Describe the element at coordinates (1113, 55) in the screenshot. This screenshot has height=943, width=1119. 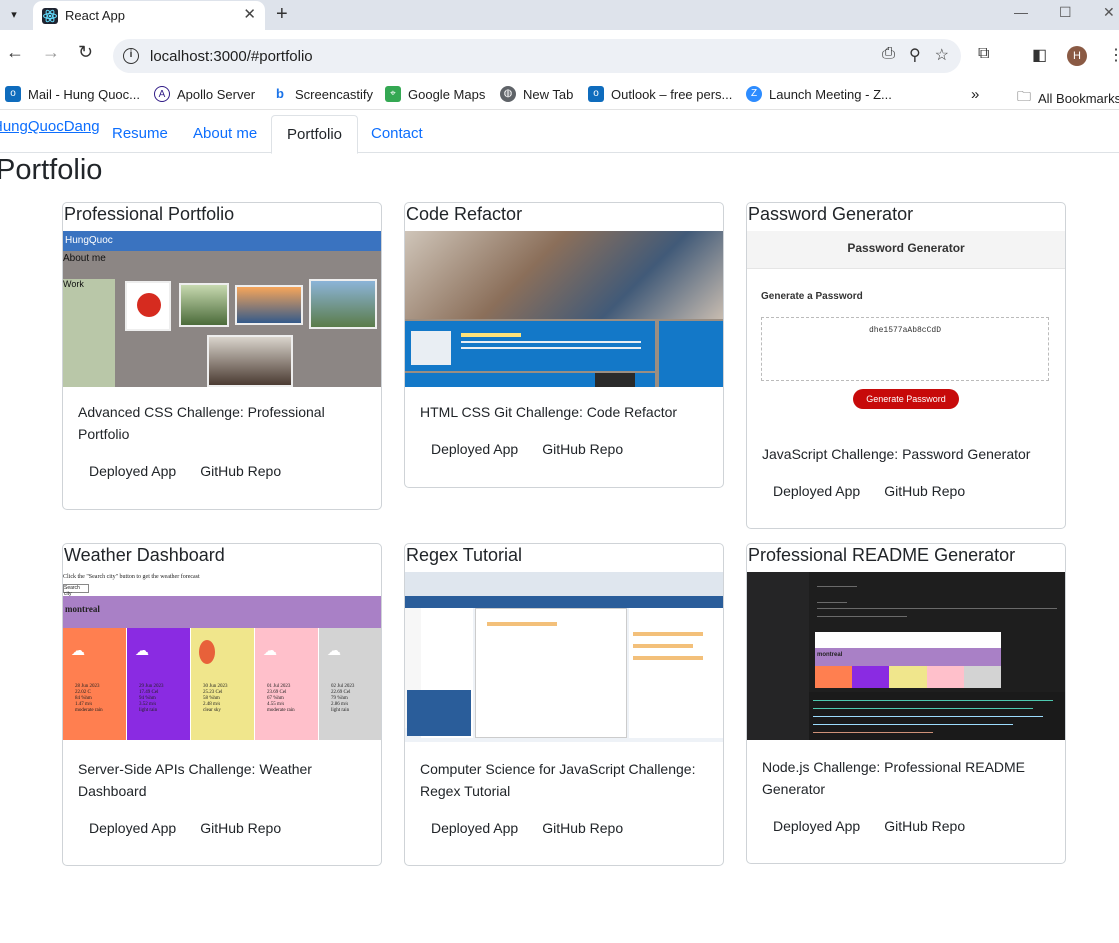
I see `browser-menu-icon: ⋮` at that location.